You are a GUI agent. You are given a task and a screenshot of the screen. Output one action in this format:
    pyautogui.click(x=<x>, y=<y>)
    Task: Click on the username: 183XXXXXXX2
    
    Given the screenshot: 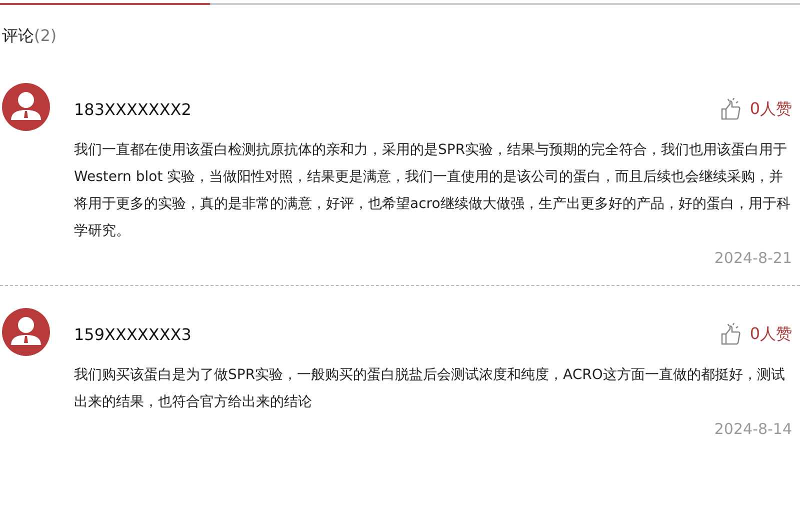 What is the action you would take?
    pyautogui.click(x=133, y=109)
    